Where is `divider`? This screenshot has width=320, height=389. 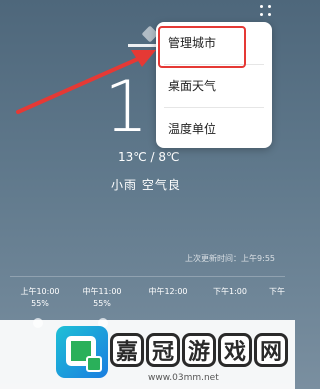 divider is located at coordinates (147, 276).